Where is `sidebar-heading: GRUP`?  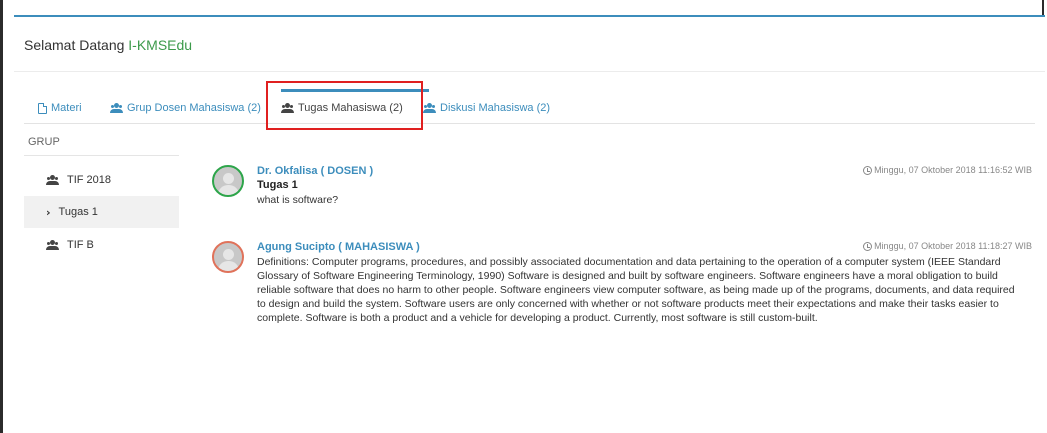
sidebar-heading: GRUP is located at coordinates (44, 142).